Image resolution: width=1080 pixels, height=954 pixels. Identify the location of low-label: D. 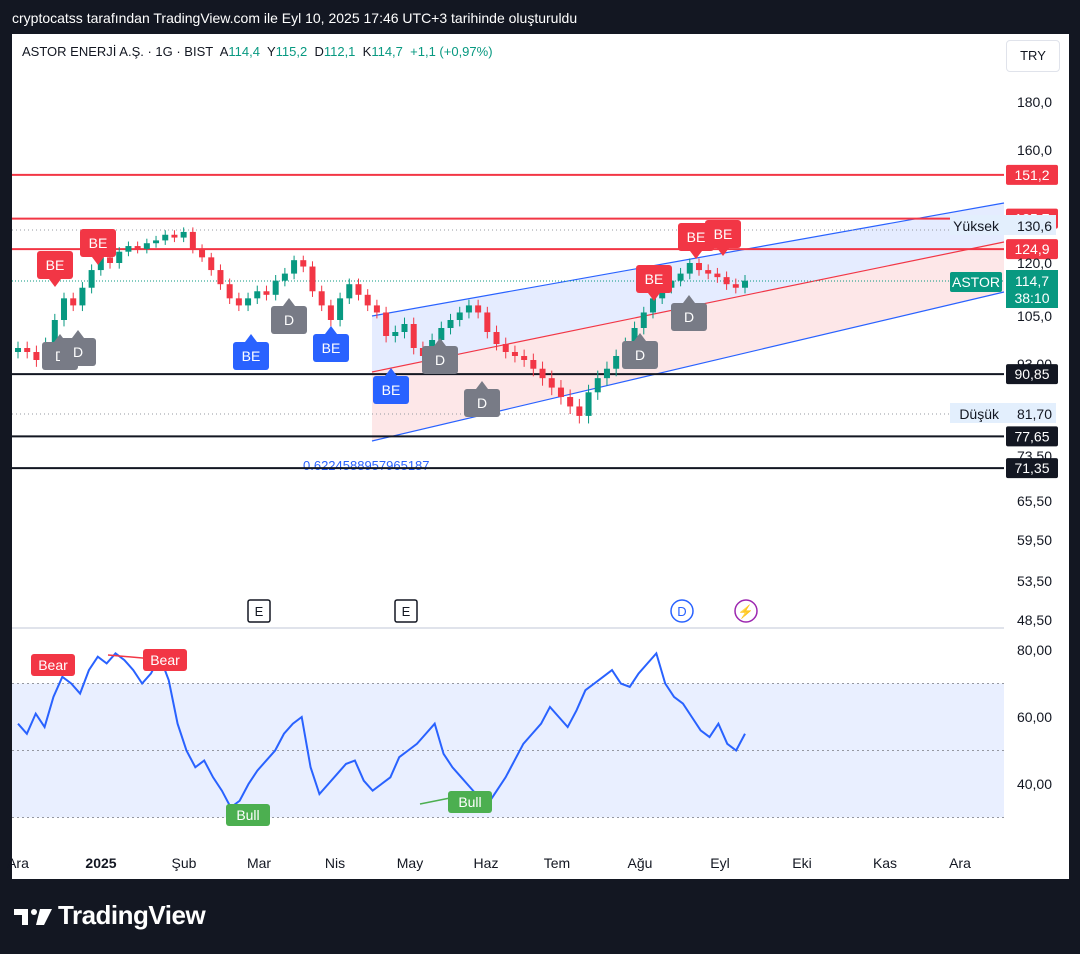
(319, 51).